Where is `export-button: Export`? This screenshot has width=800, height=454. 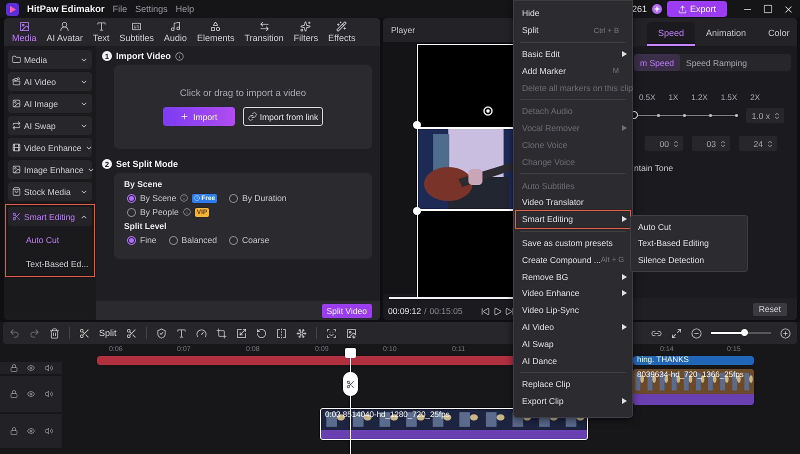 export-button: Export is located at coordinates (697, 9).